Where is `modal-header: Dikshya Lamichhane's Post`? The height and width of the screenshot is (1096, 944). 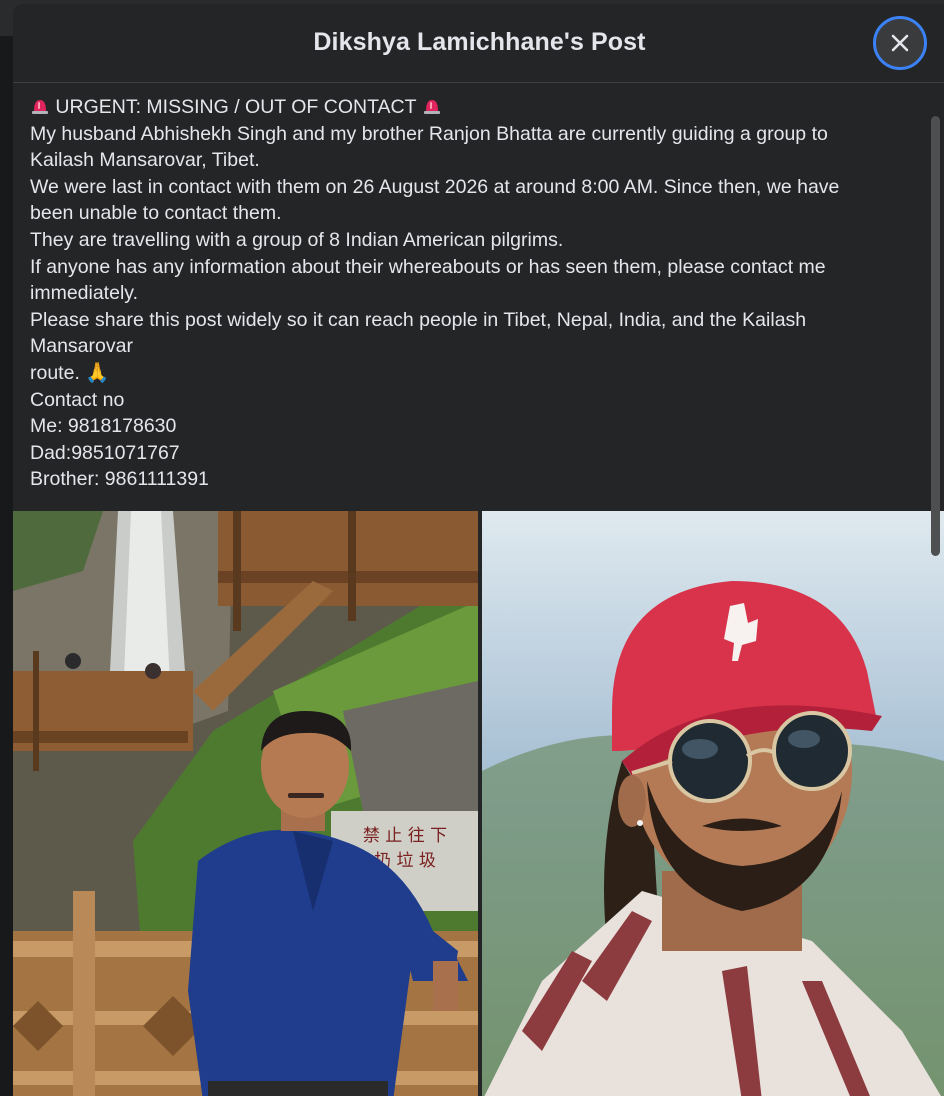
modal-header: Dikshya Lamichhane's Post is located at coordinates (478, 43).